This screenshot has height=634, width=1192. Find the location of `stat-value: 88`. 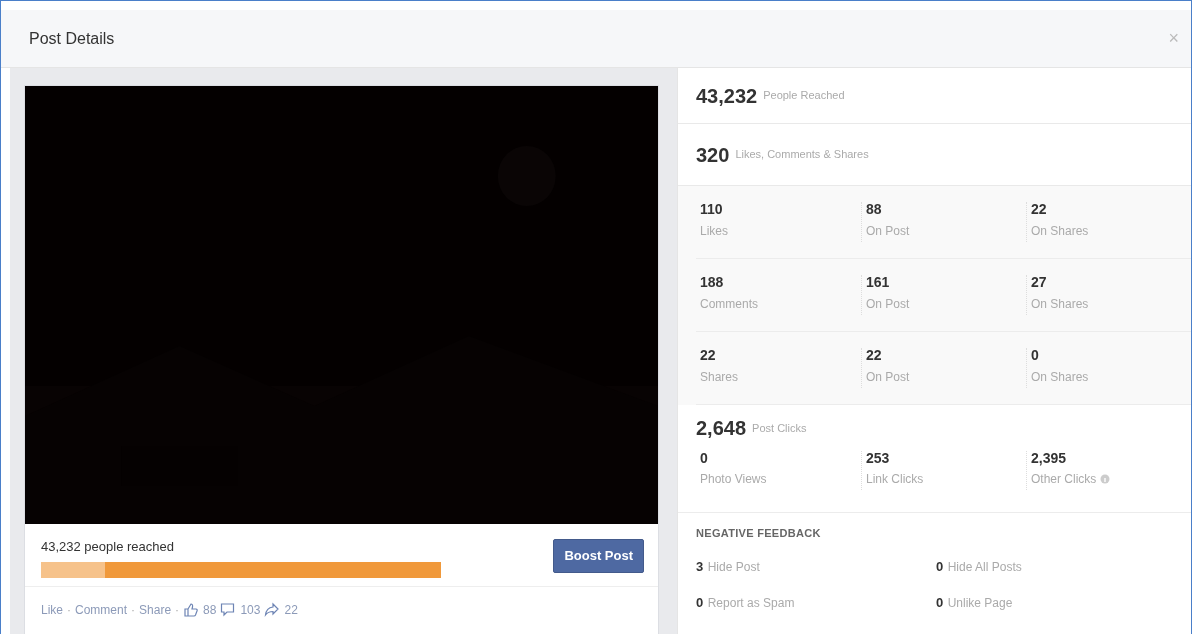

stat-value: 88 is located at coordinates (874, 210).